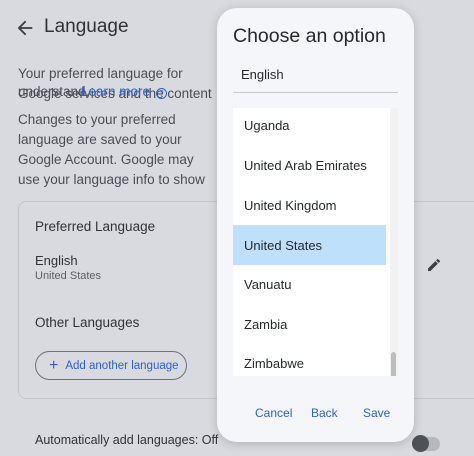 This screenshot has height=456, width=474. I want to click on other-languages-heading: Other Languages, so click(87, 322).